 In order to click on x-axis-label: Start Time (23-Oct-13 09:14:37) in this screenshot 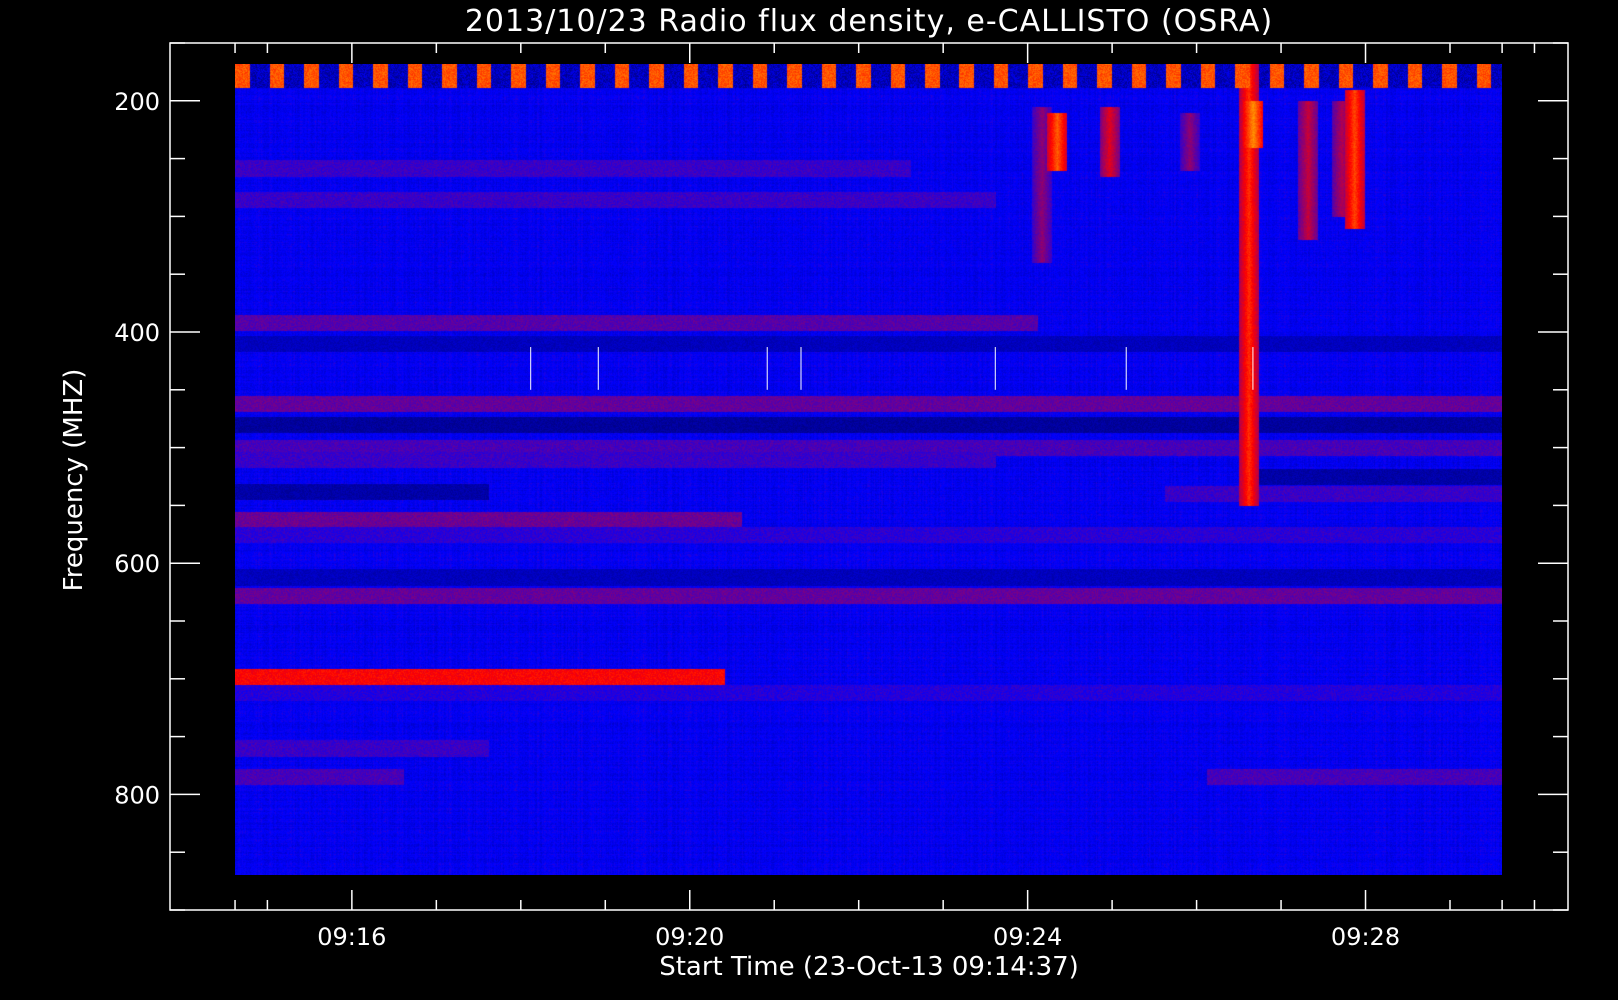, I will do `click(869, 967)`.